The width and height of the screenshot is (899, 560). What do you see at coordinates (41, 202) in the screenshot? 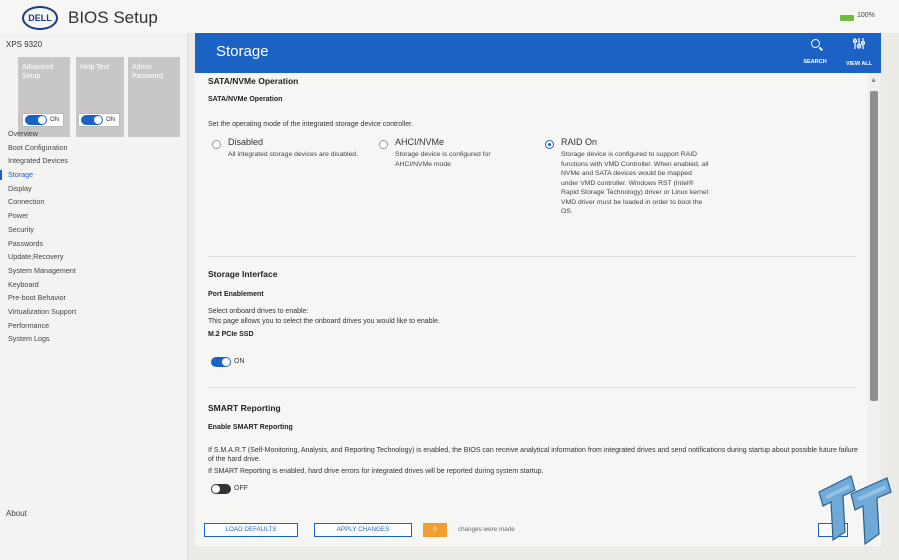
I see `sidebar-item-connection: Connection` at bounding box center [41, 202].